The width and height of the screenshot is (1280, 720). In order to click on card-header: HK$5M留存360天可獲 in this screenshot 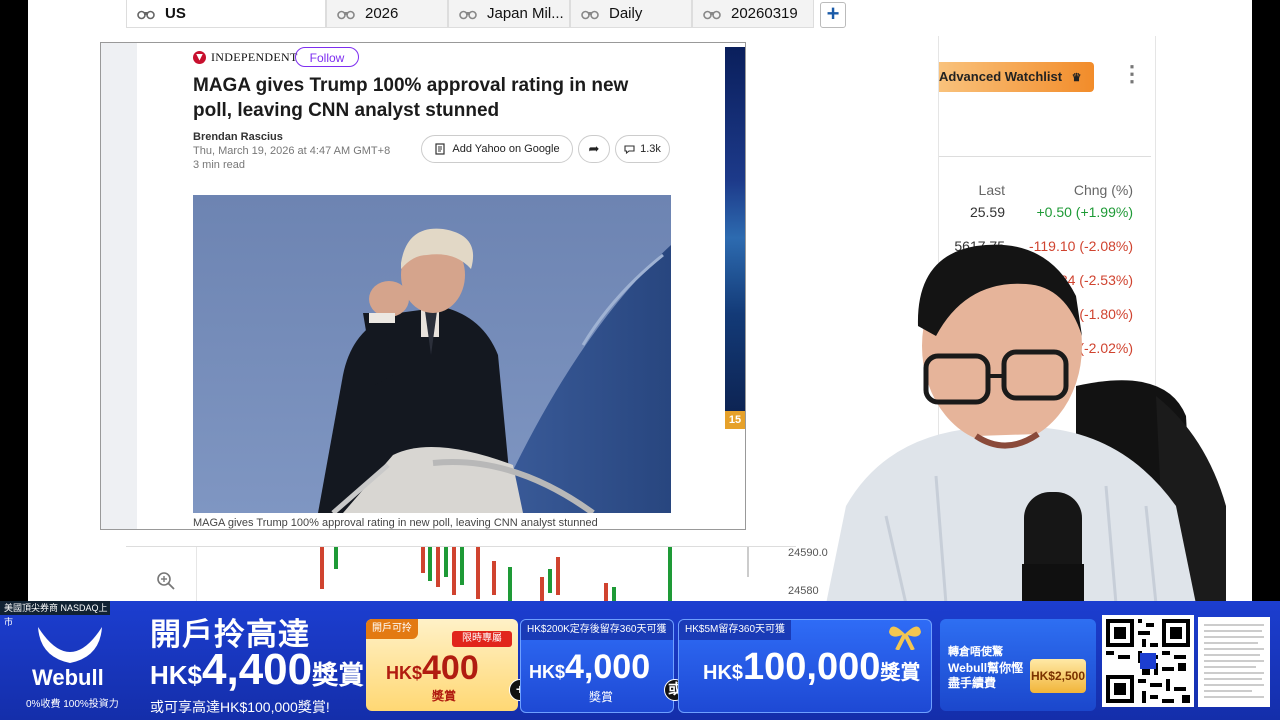, I will do `click(735, 630)`.